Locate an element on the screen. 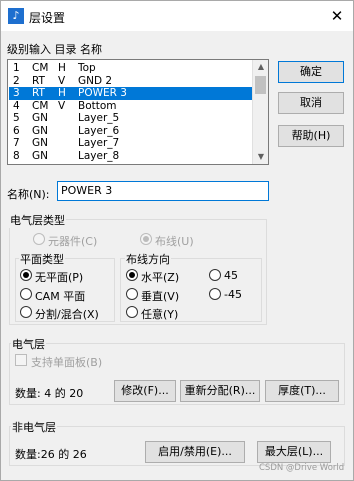  help-button: 帮助(H) is located at coordinates (311, 136).